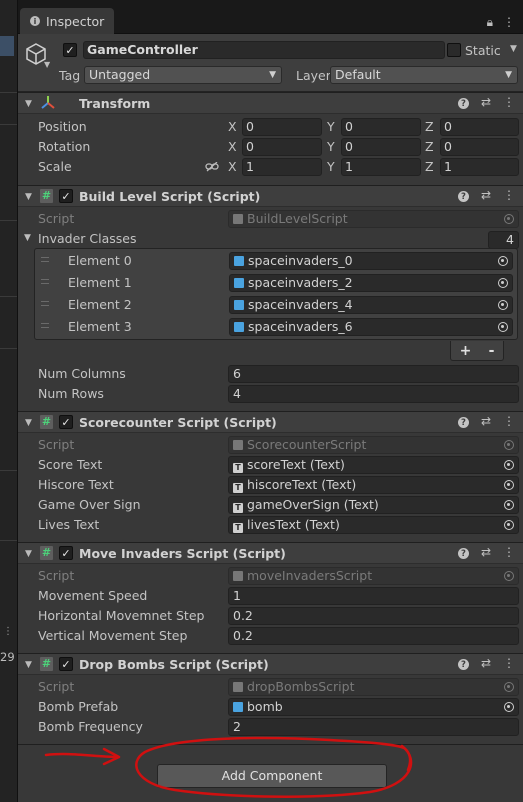  Describe the element at coordinates (373, 616) in the screenshot. I see `horizontal-step-field: 0.2` at that location.